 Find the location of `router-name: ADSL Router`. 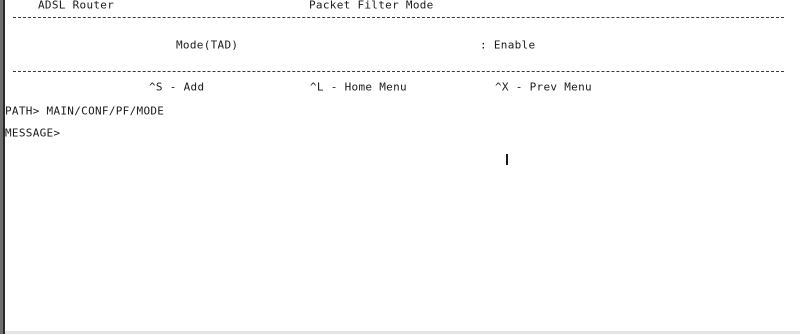

router-name: ADSL Router is located at coordinates (76, 6).